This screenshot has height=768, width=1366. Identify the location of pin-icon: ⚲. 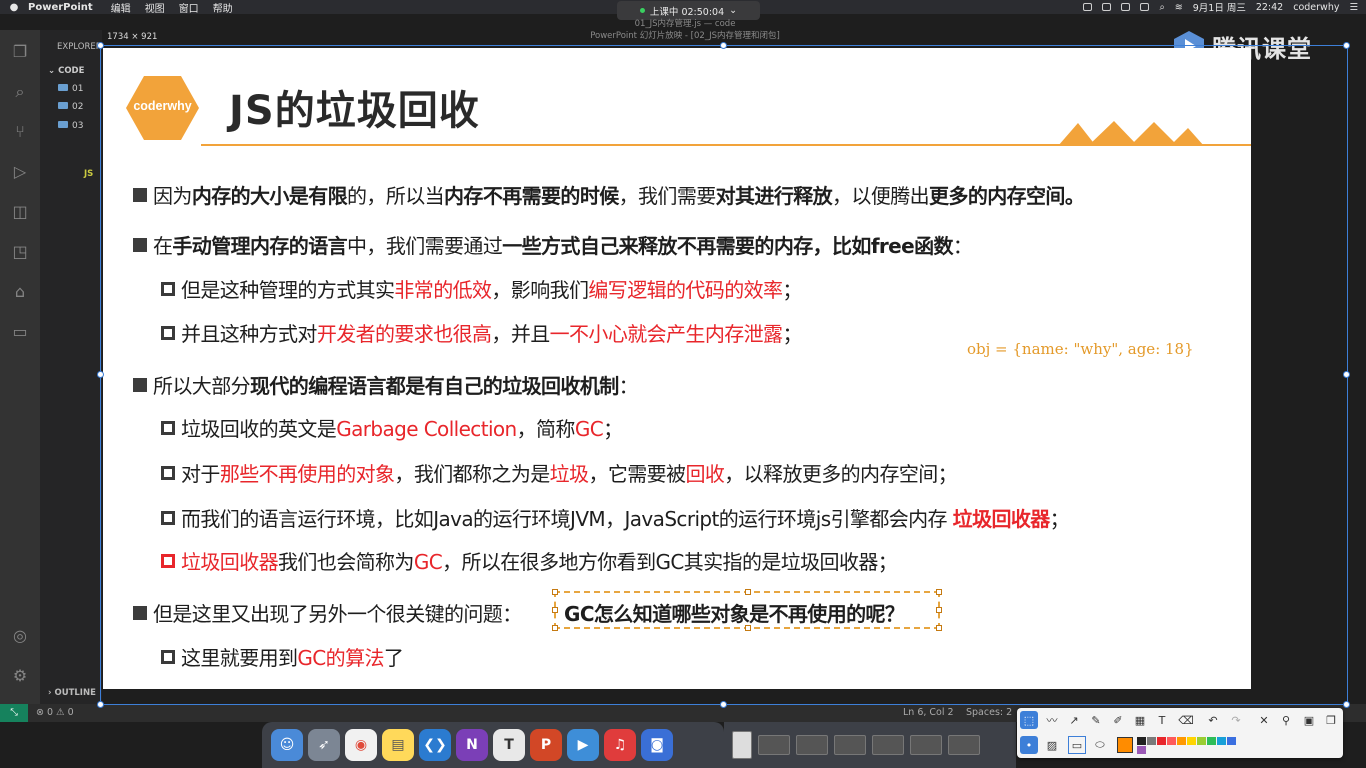
(1286, 720).